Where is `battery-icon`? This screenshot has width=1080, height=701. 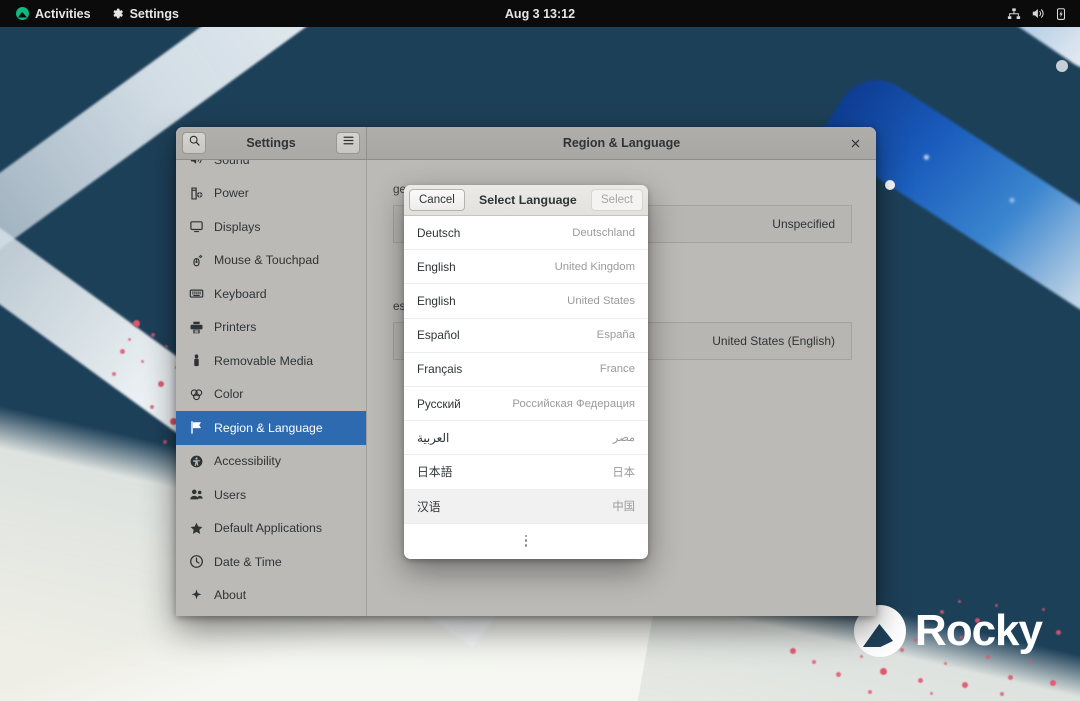
battery-icon is located at coordinates (1061, 14).